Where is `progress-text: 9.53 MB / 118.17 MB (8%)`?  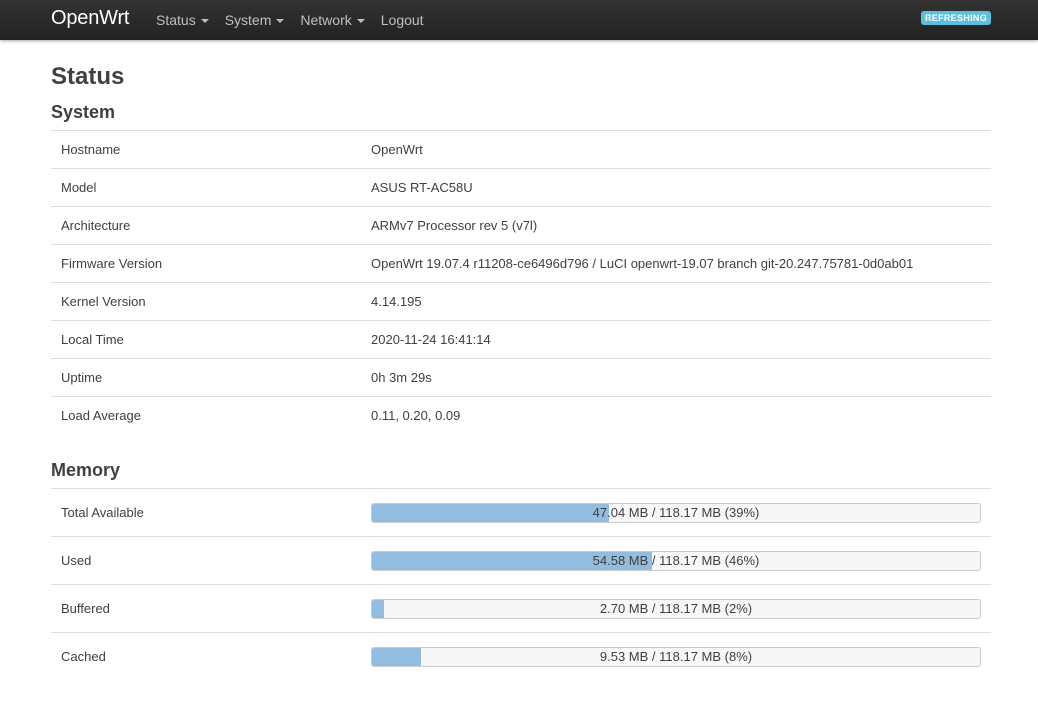 progress-text: 9.53 MB / 118.17 MB (8%) is located at coordinates (676, 656).